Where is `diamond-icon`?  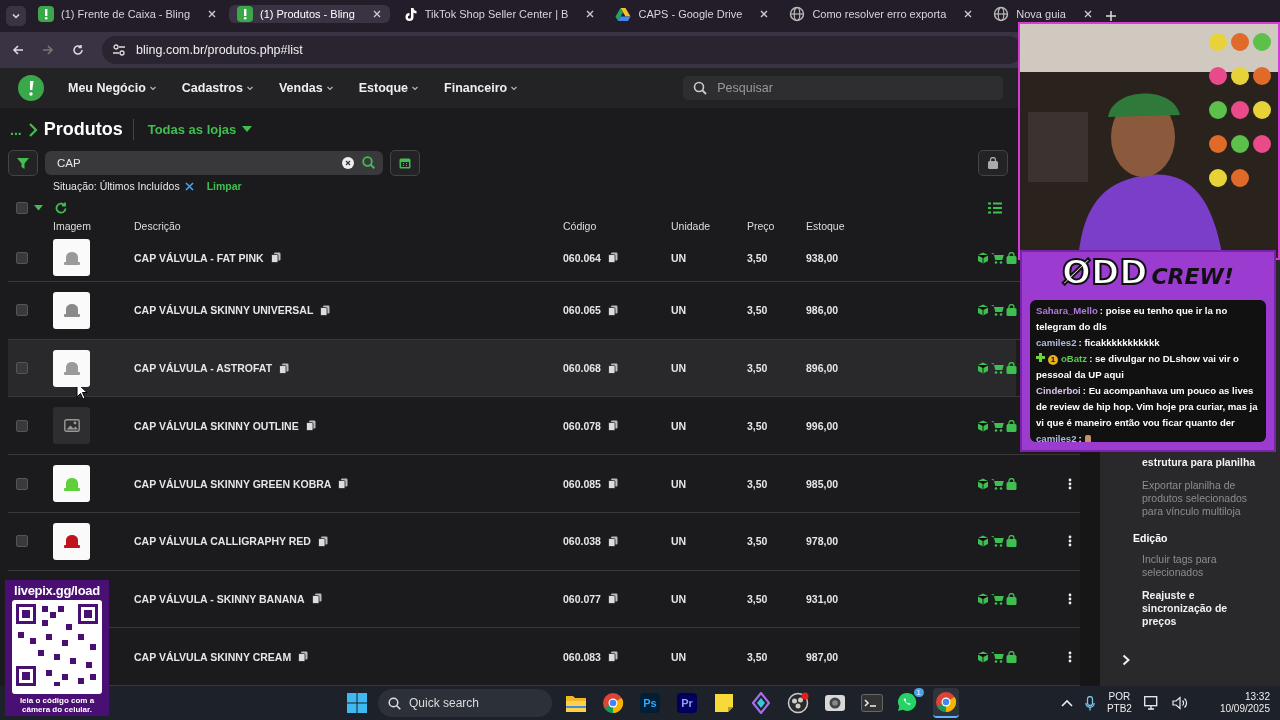
diamond-icon is located at coordinates (761, 703).